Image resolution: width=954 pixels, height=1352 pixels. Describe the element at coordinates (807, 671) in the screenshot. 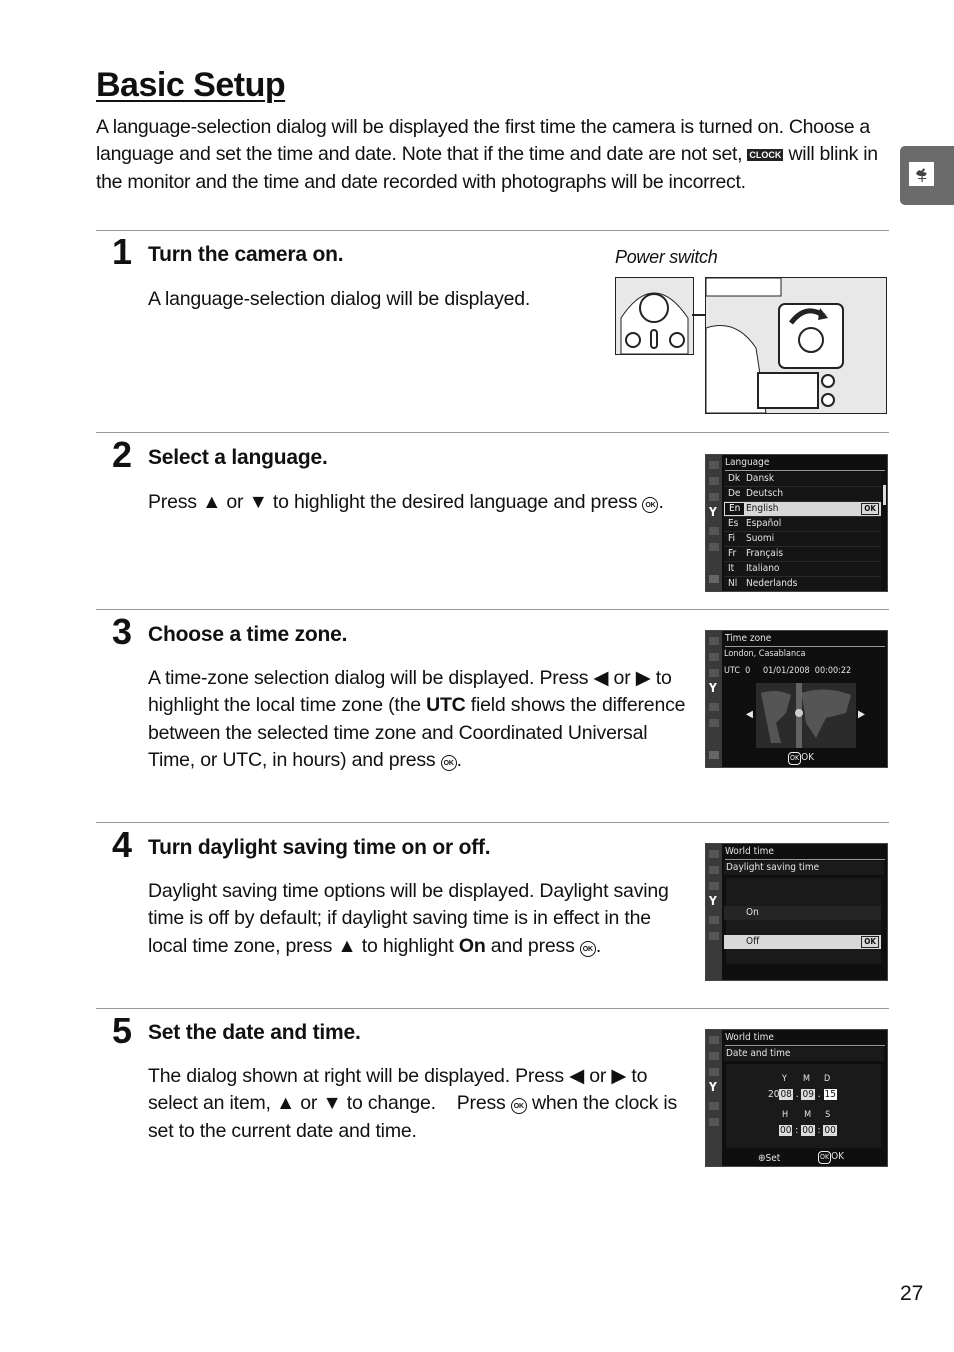

I see `current-datetime: 01/01/2008 00:00:22` at that location.